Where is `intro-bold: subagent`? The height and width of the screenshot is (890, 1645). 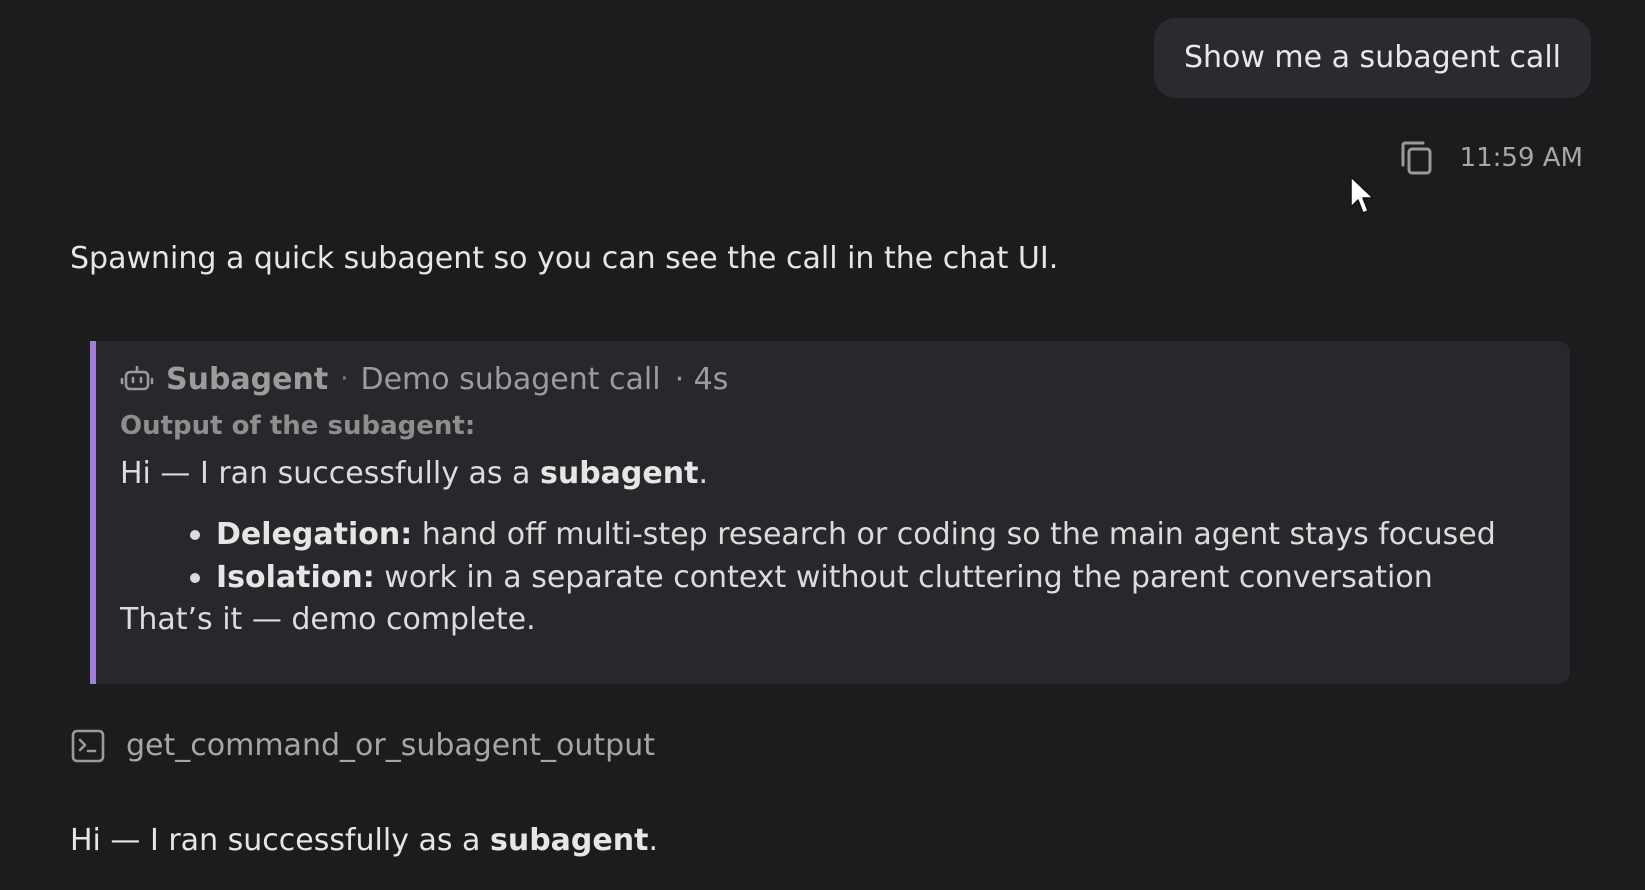 intro-bold: subagent is located at coordinates (619, 473).